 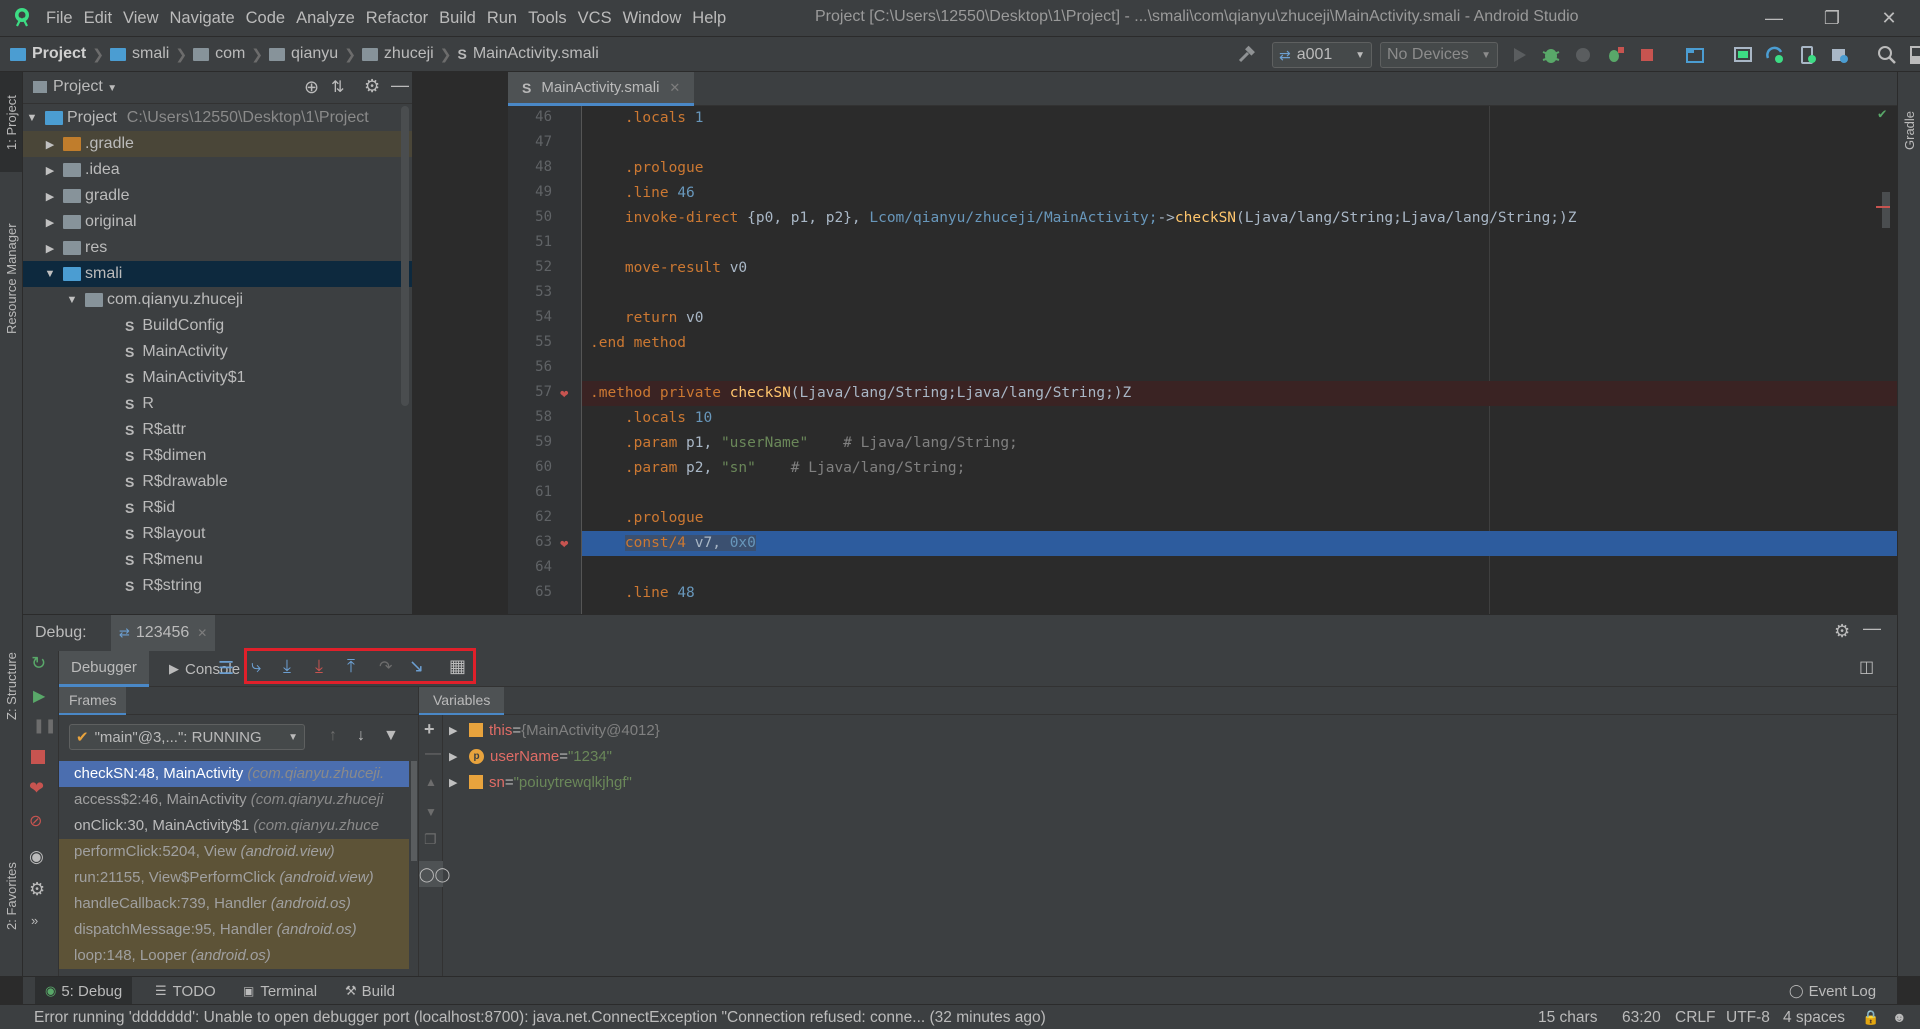 What do you see at coordinates (11, 686) in the screenshot?
I see `structure-label: Z: Structure` at bounding box center [11, 686].